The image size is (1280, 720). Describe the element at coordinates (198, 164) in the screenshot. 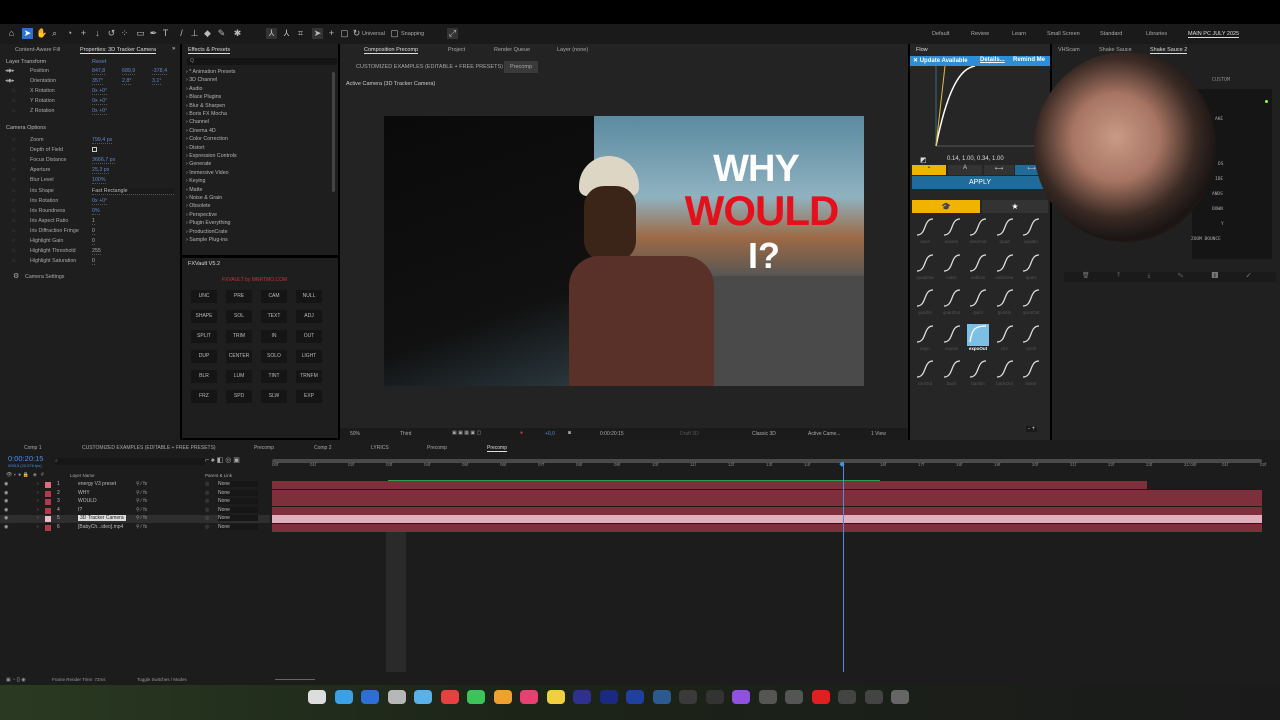

I see `effect-category: › Generate` at that location.